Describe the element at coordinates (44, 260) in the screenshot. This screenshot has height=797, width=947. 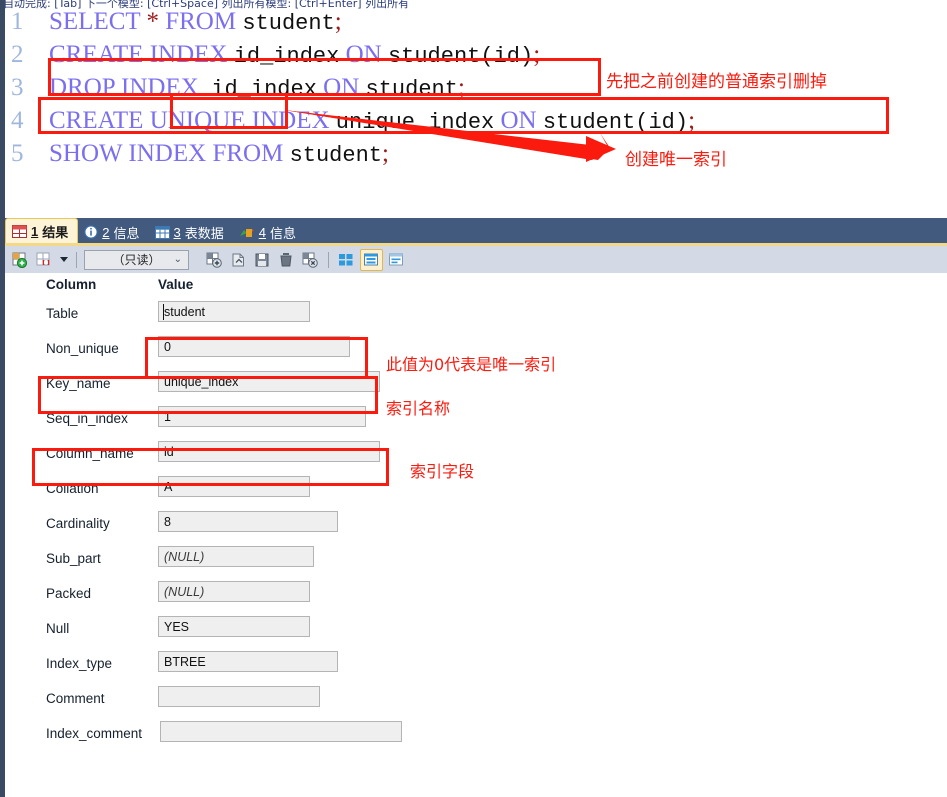
I see `delete-record-icon` at that location.